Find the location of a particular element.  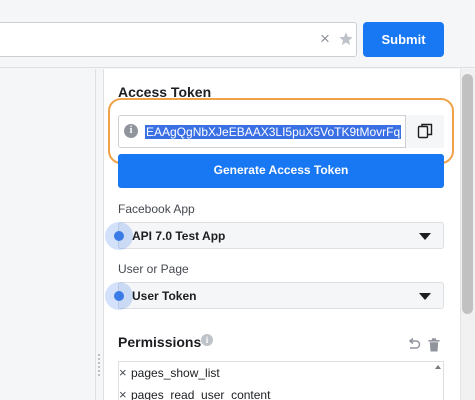

permission-label: pages_show_list is located at coordinates (175, 373).